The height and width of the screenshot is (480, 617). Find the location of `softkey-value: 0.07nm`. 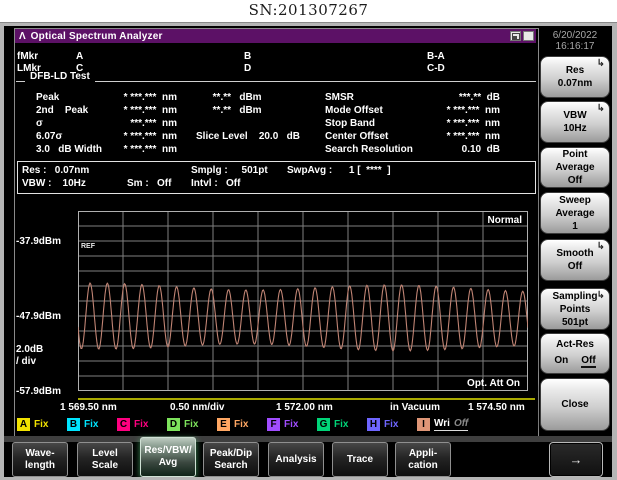

softkey-value: 0.07nm is located at coordinates (575, 83).